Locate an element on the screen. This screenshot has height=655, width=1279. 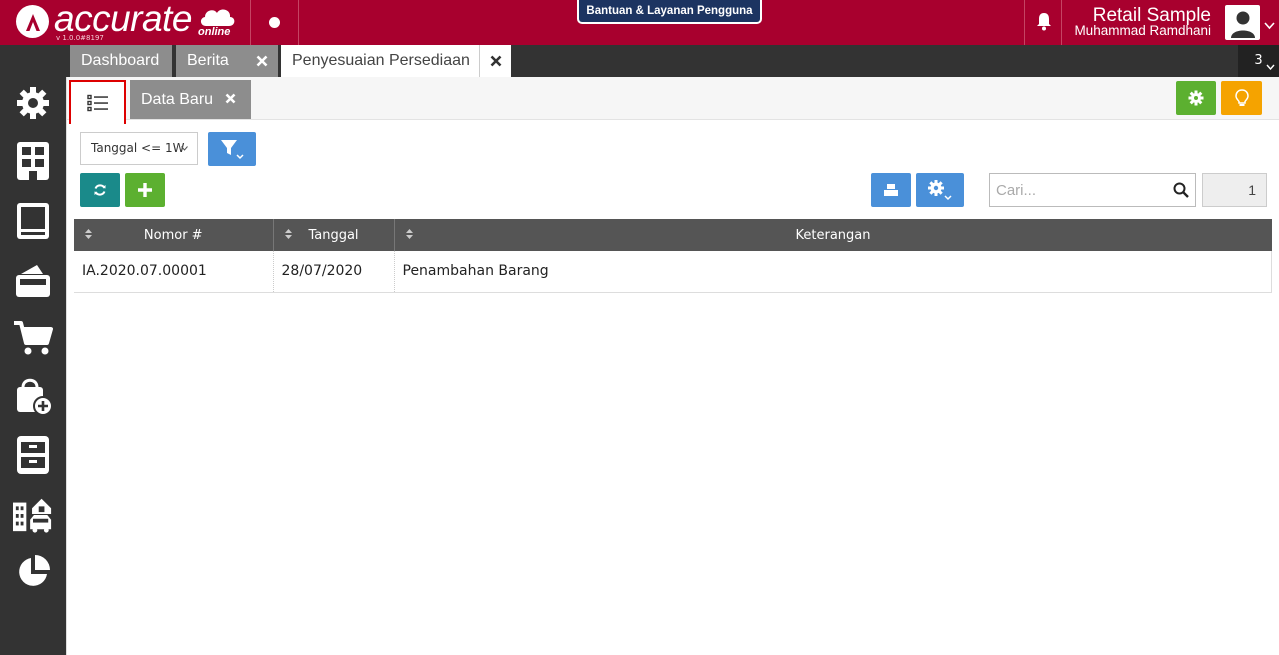
list-view-tab is located at coordinates (97, 102).